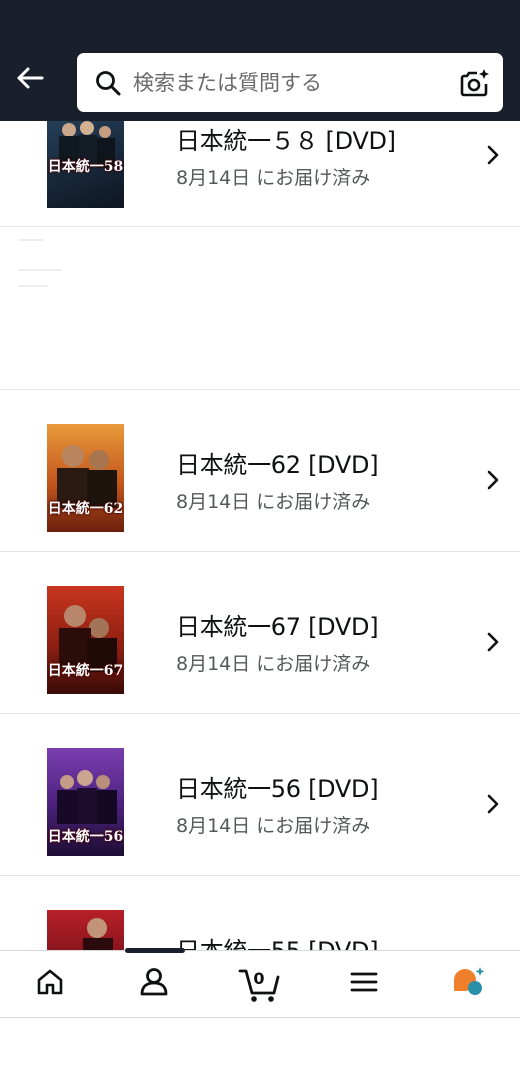 This screenshot has width=520, height=1080. I want to click on tab-menu, so click(364, 984).